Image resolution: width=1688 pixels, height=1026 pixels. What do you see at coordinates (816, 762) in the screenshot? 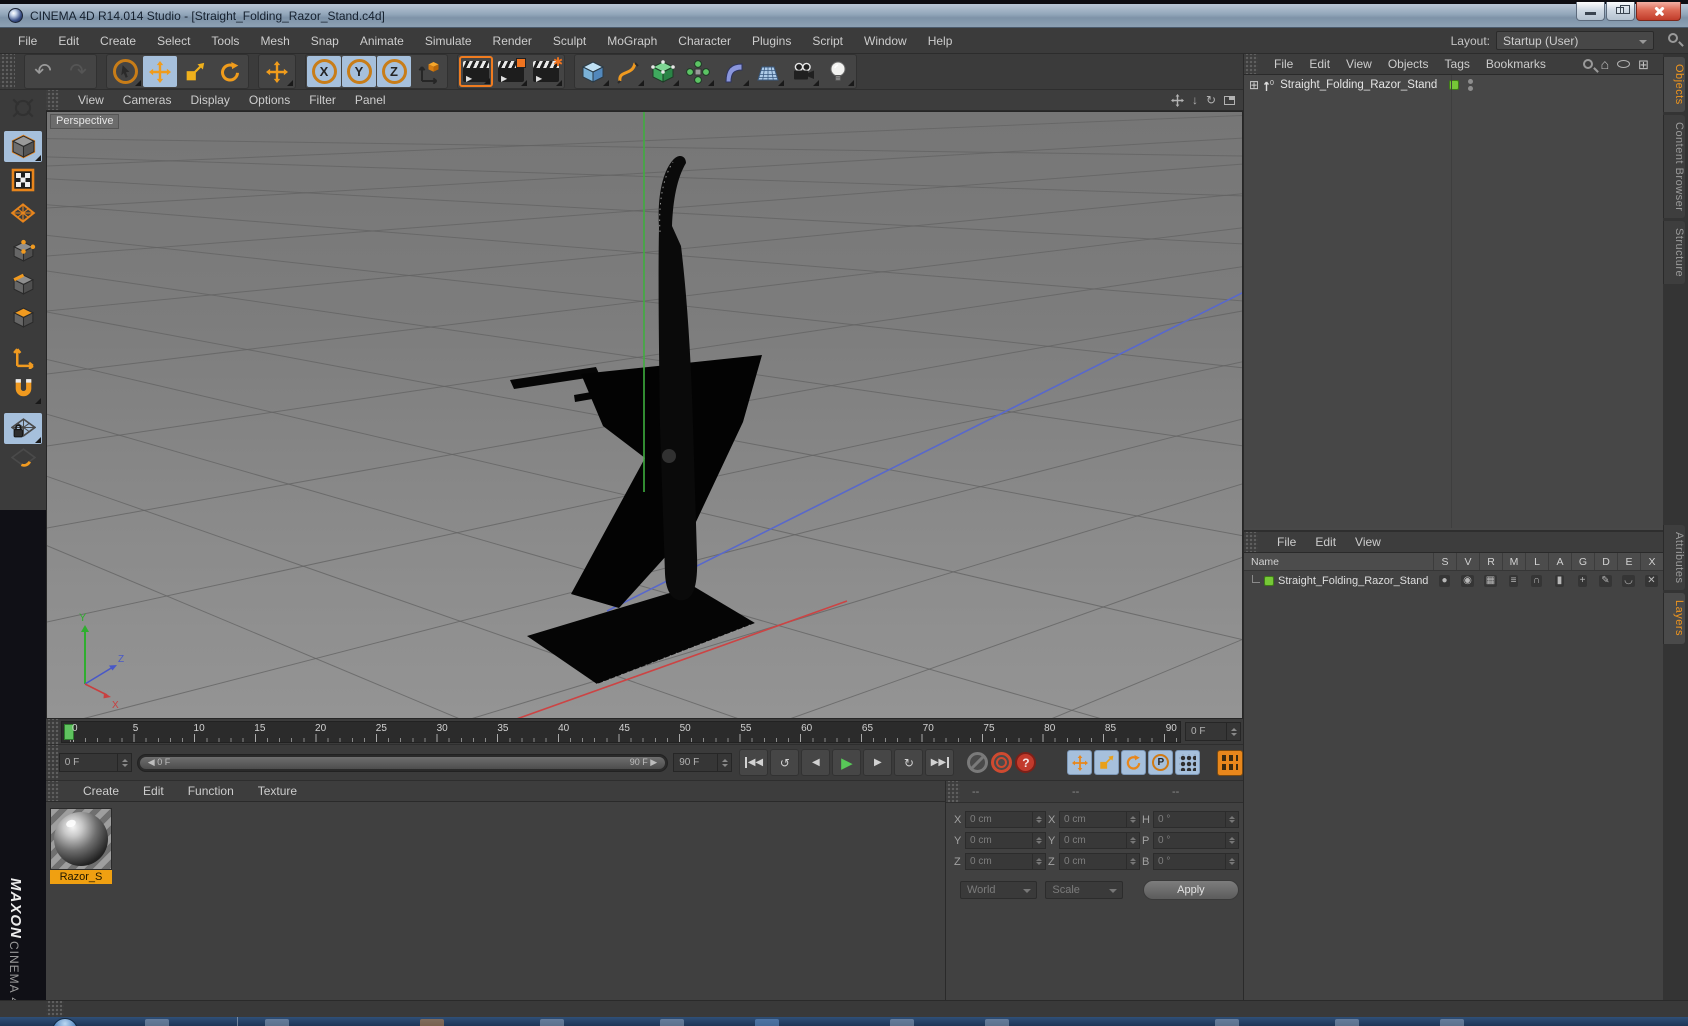
I see `previous-frame-button: ◀` at bounding box center [816, 762].